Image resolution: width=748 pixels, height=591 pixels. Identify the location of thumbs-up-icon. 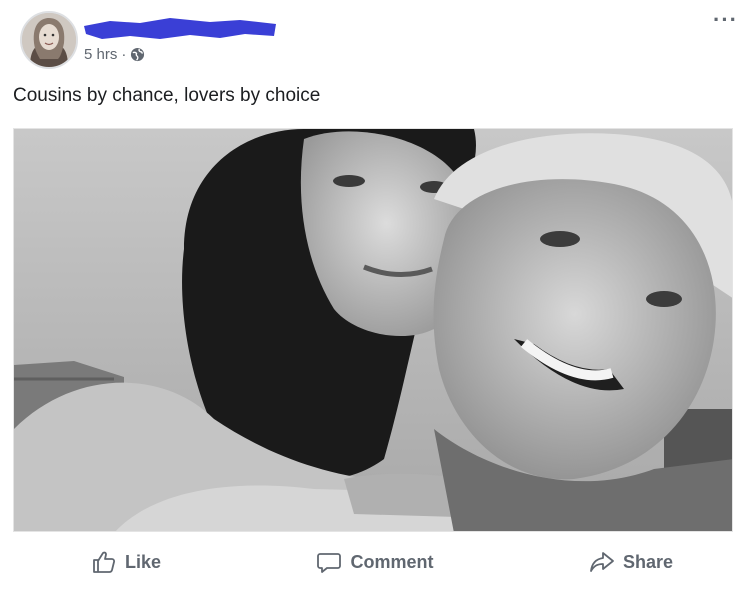
(104, 562).